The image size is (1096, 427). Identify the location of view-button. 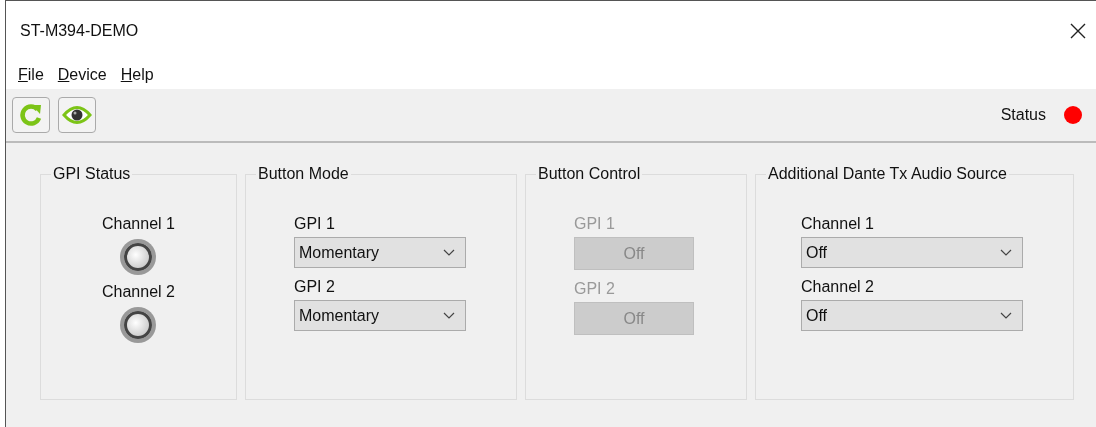
(77, 115).